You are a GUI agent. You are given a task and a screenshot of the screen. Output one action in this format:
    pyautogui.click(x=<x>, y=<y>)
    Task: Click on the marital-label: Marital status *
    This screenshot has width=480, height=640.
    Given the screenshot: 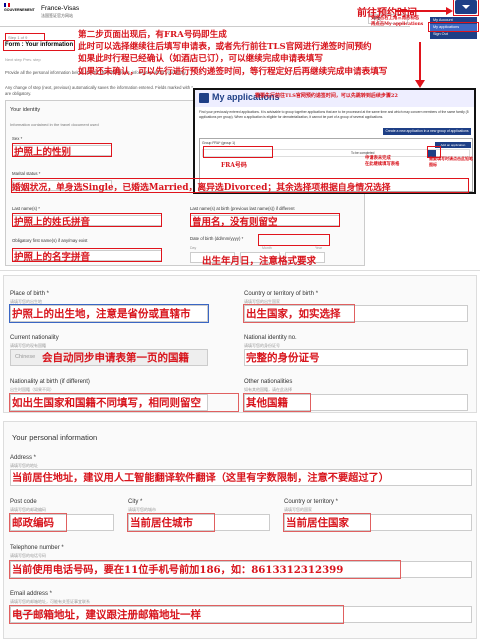 What is the action you would take?
    pyautogui.click(x=26, y=173)
    